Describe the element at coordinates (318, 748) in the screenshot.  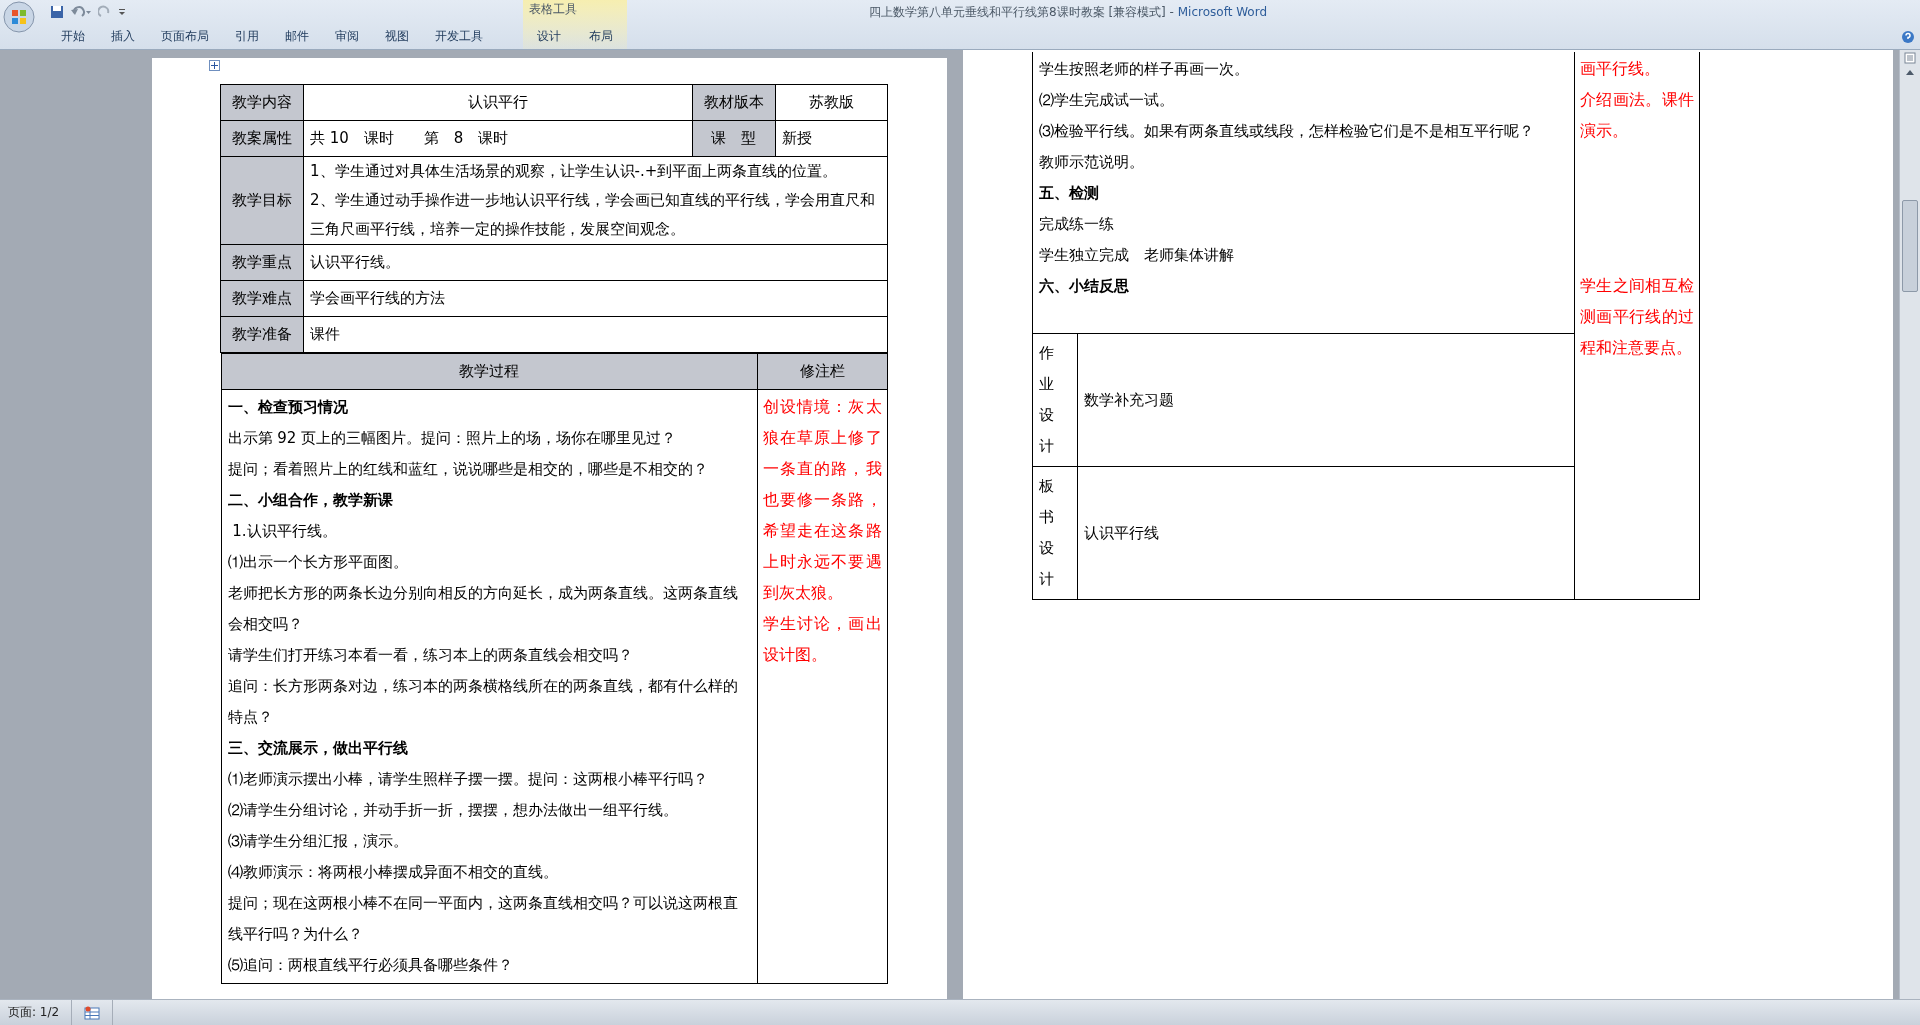
I see `section-heading: 三、交流展示，做出平行线` at that location.